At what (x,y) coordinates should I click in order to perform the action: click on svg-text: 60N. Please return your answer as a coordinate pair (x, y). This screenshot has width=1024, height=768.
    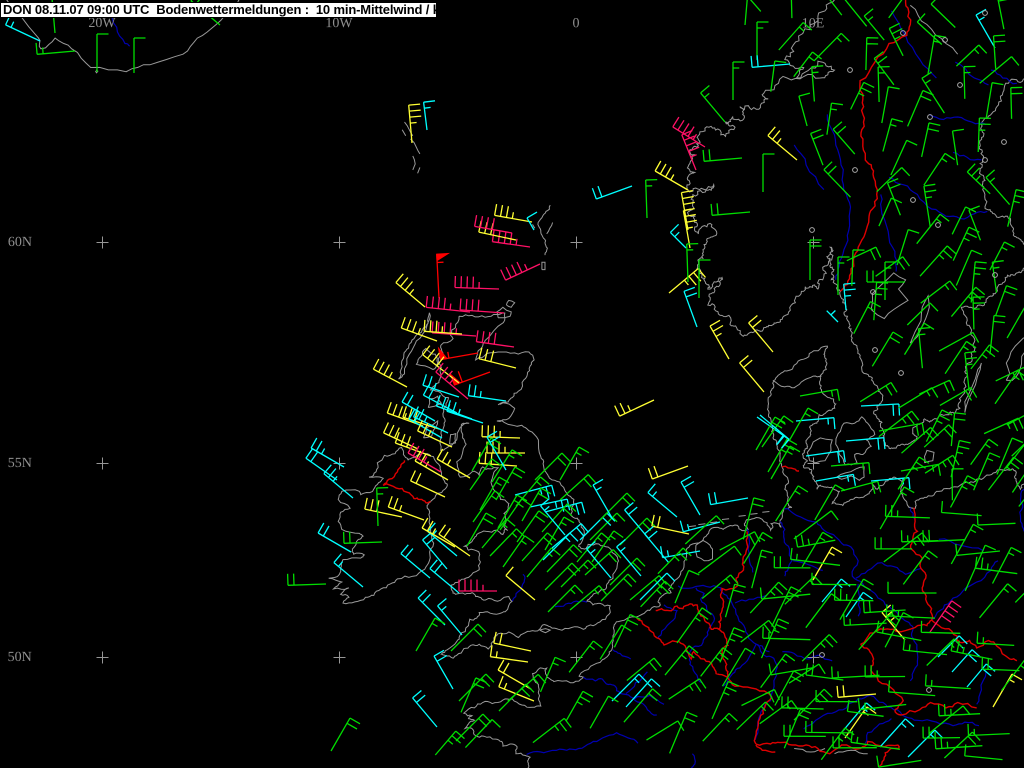
    Looking at the image, I should click on (20, 242).